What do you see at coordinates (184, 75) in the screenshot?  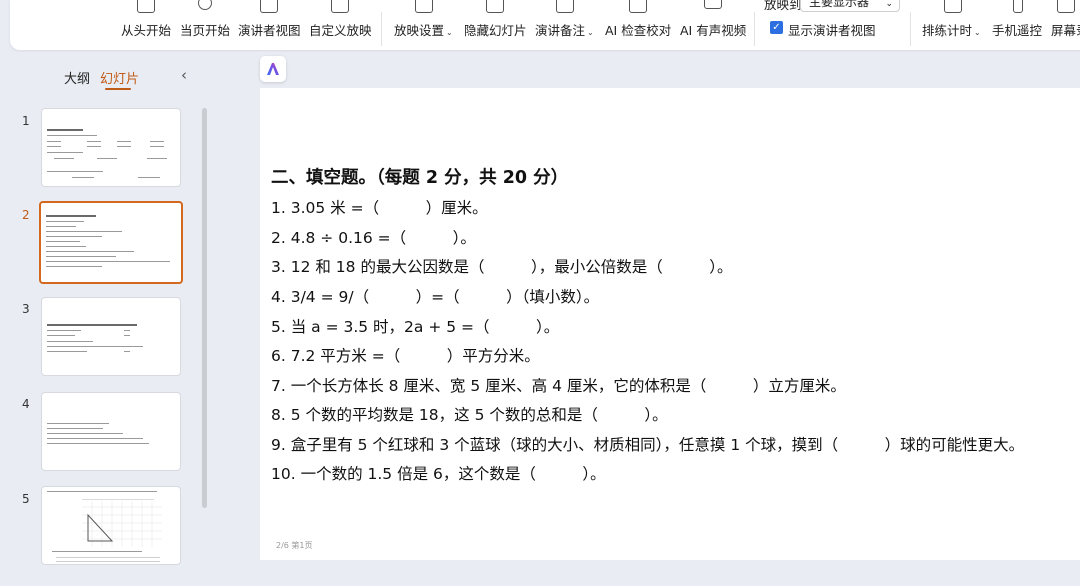 I see `chevron-left-icon: ‹` at bounding box center [184, 75].